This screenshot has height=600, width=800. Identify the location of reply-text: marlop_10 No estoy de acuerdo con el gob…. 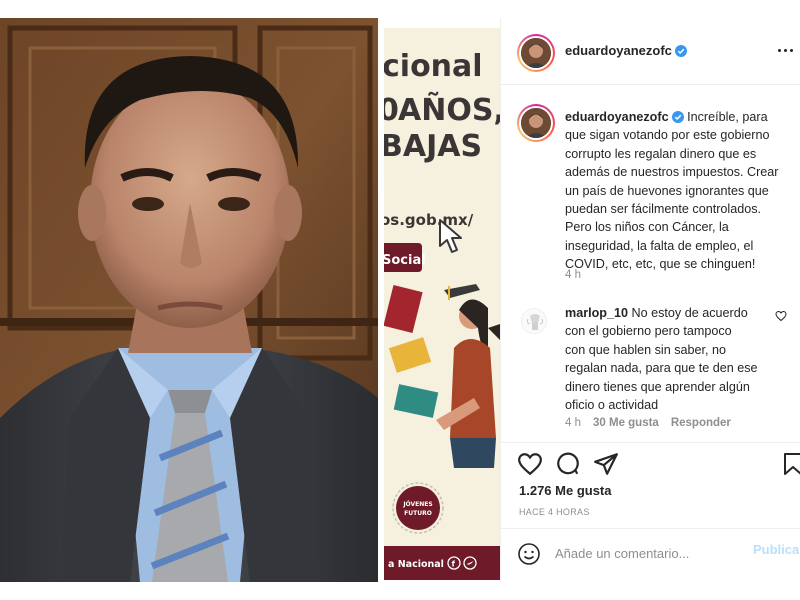
(670, 359).